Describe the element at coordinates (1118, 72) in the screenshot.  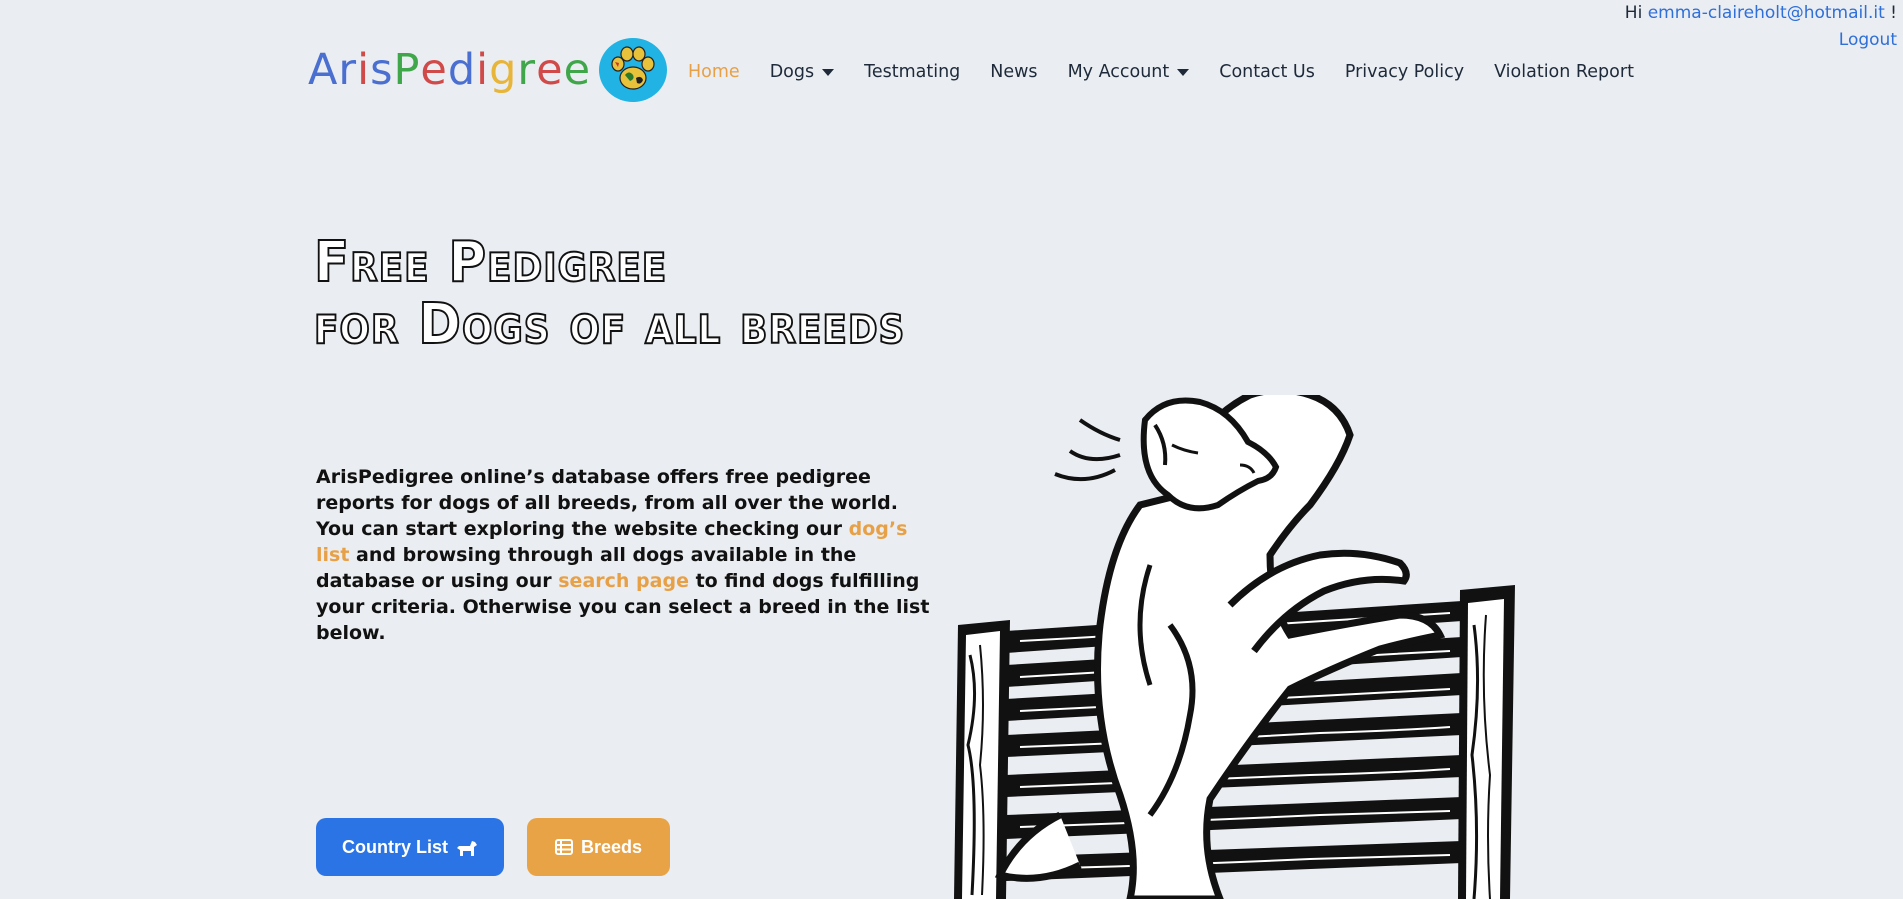
I see `nav-my-account-label: My Account` at that location.